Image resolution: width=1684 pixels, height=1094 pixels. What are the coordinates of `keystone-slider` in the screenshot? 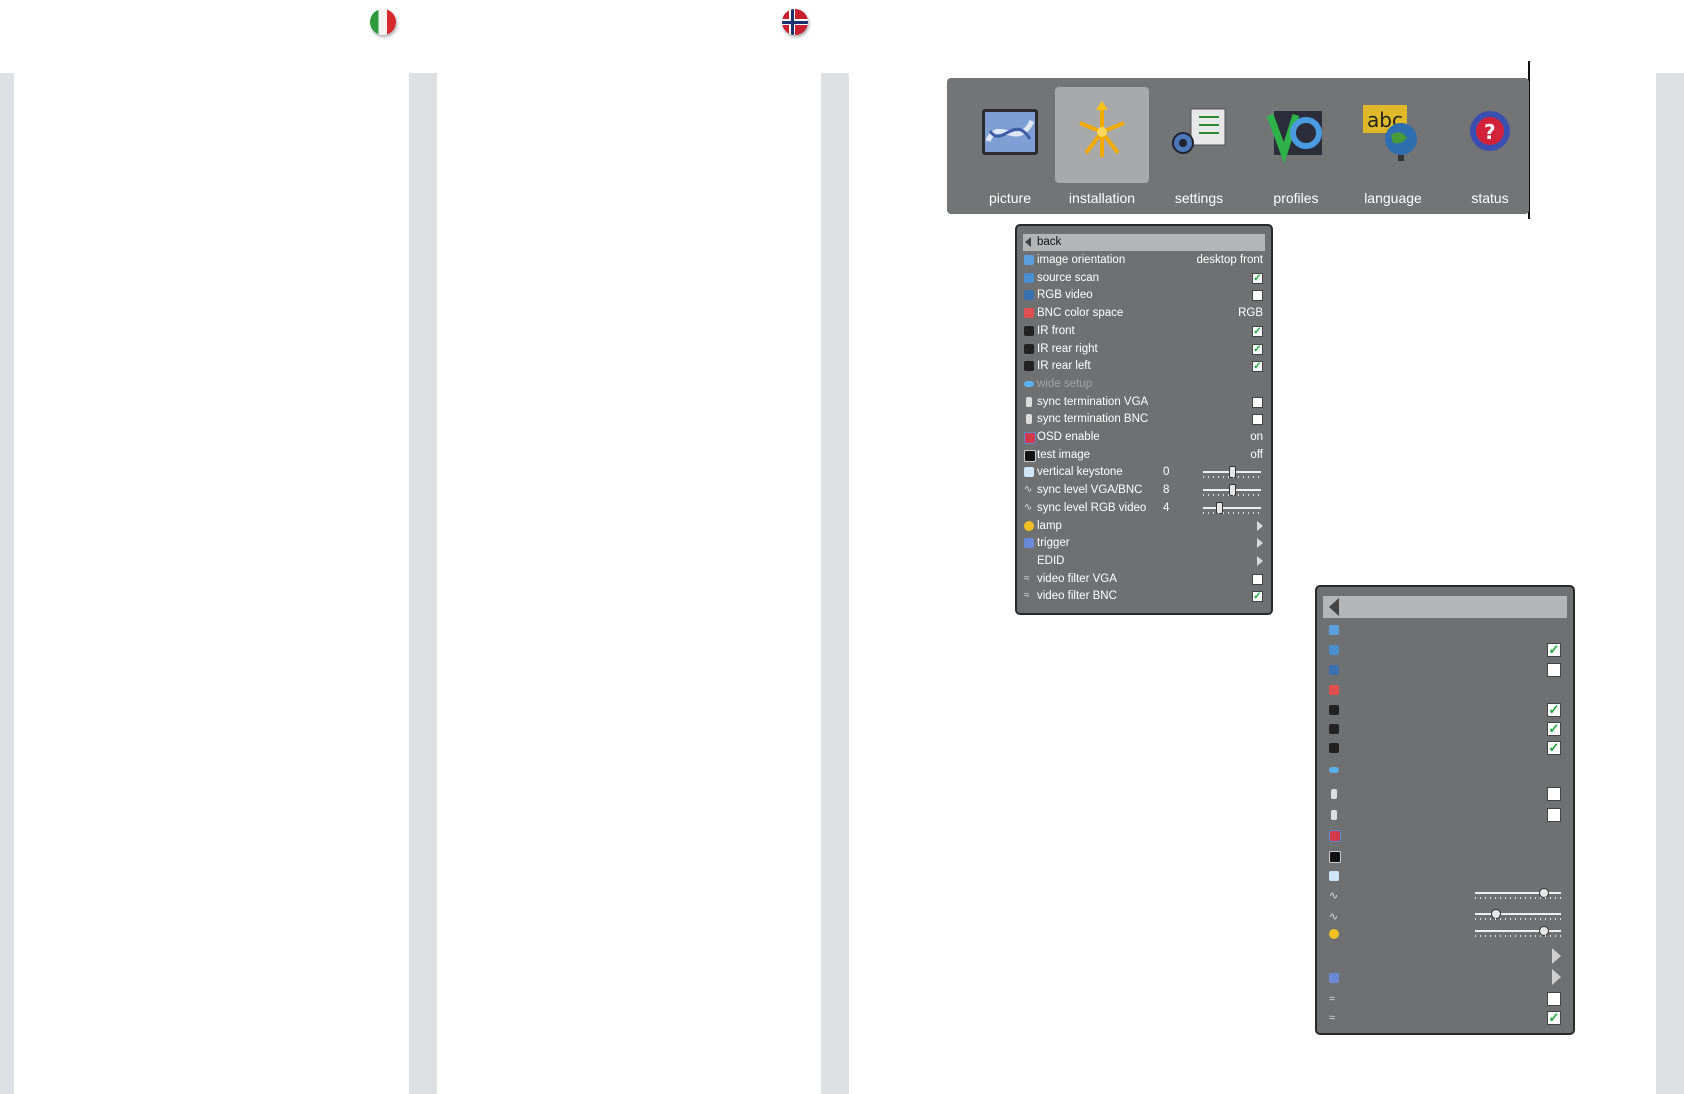 It's located at (1232, 472).